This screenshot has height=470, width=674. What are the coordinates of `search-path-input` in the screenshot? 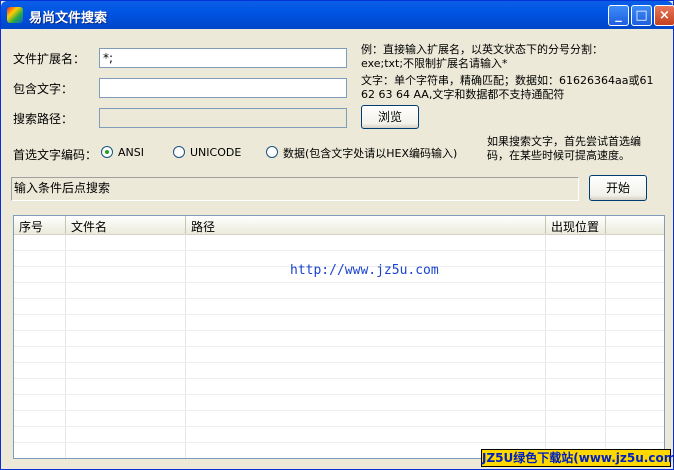 It's located at (223, 118).